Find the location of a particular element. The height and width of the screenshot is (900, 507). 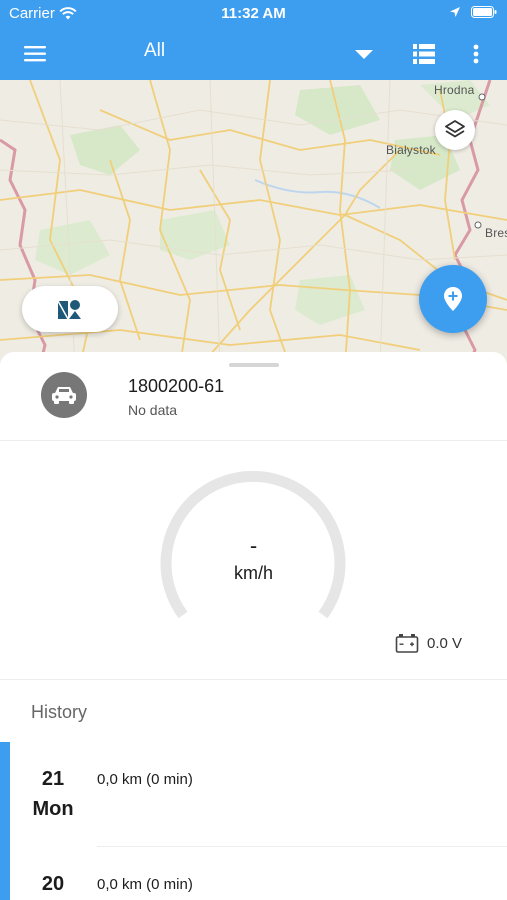

battery-value: 0.0 V is located at coordinates (445, 643).